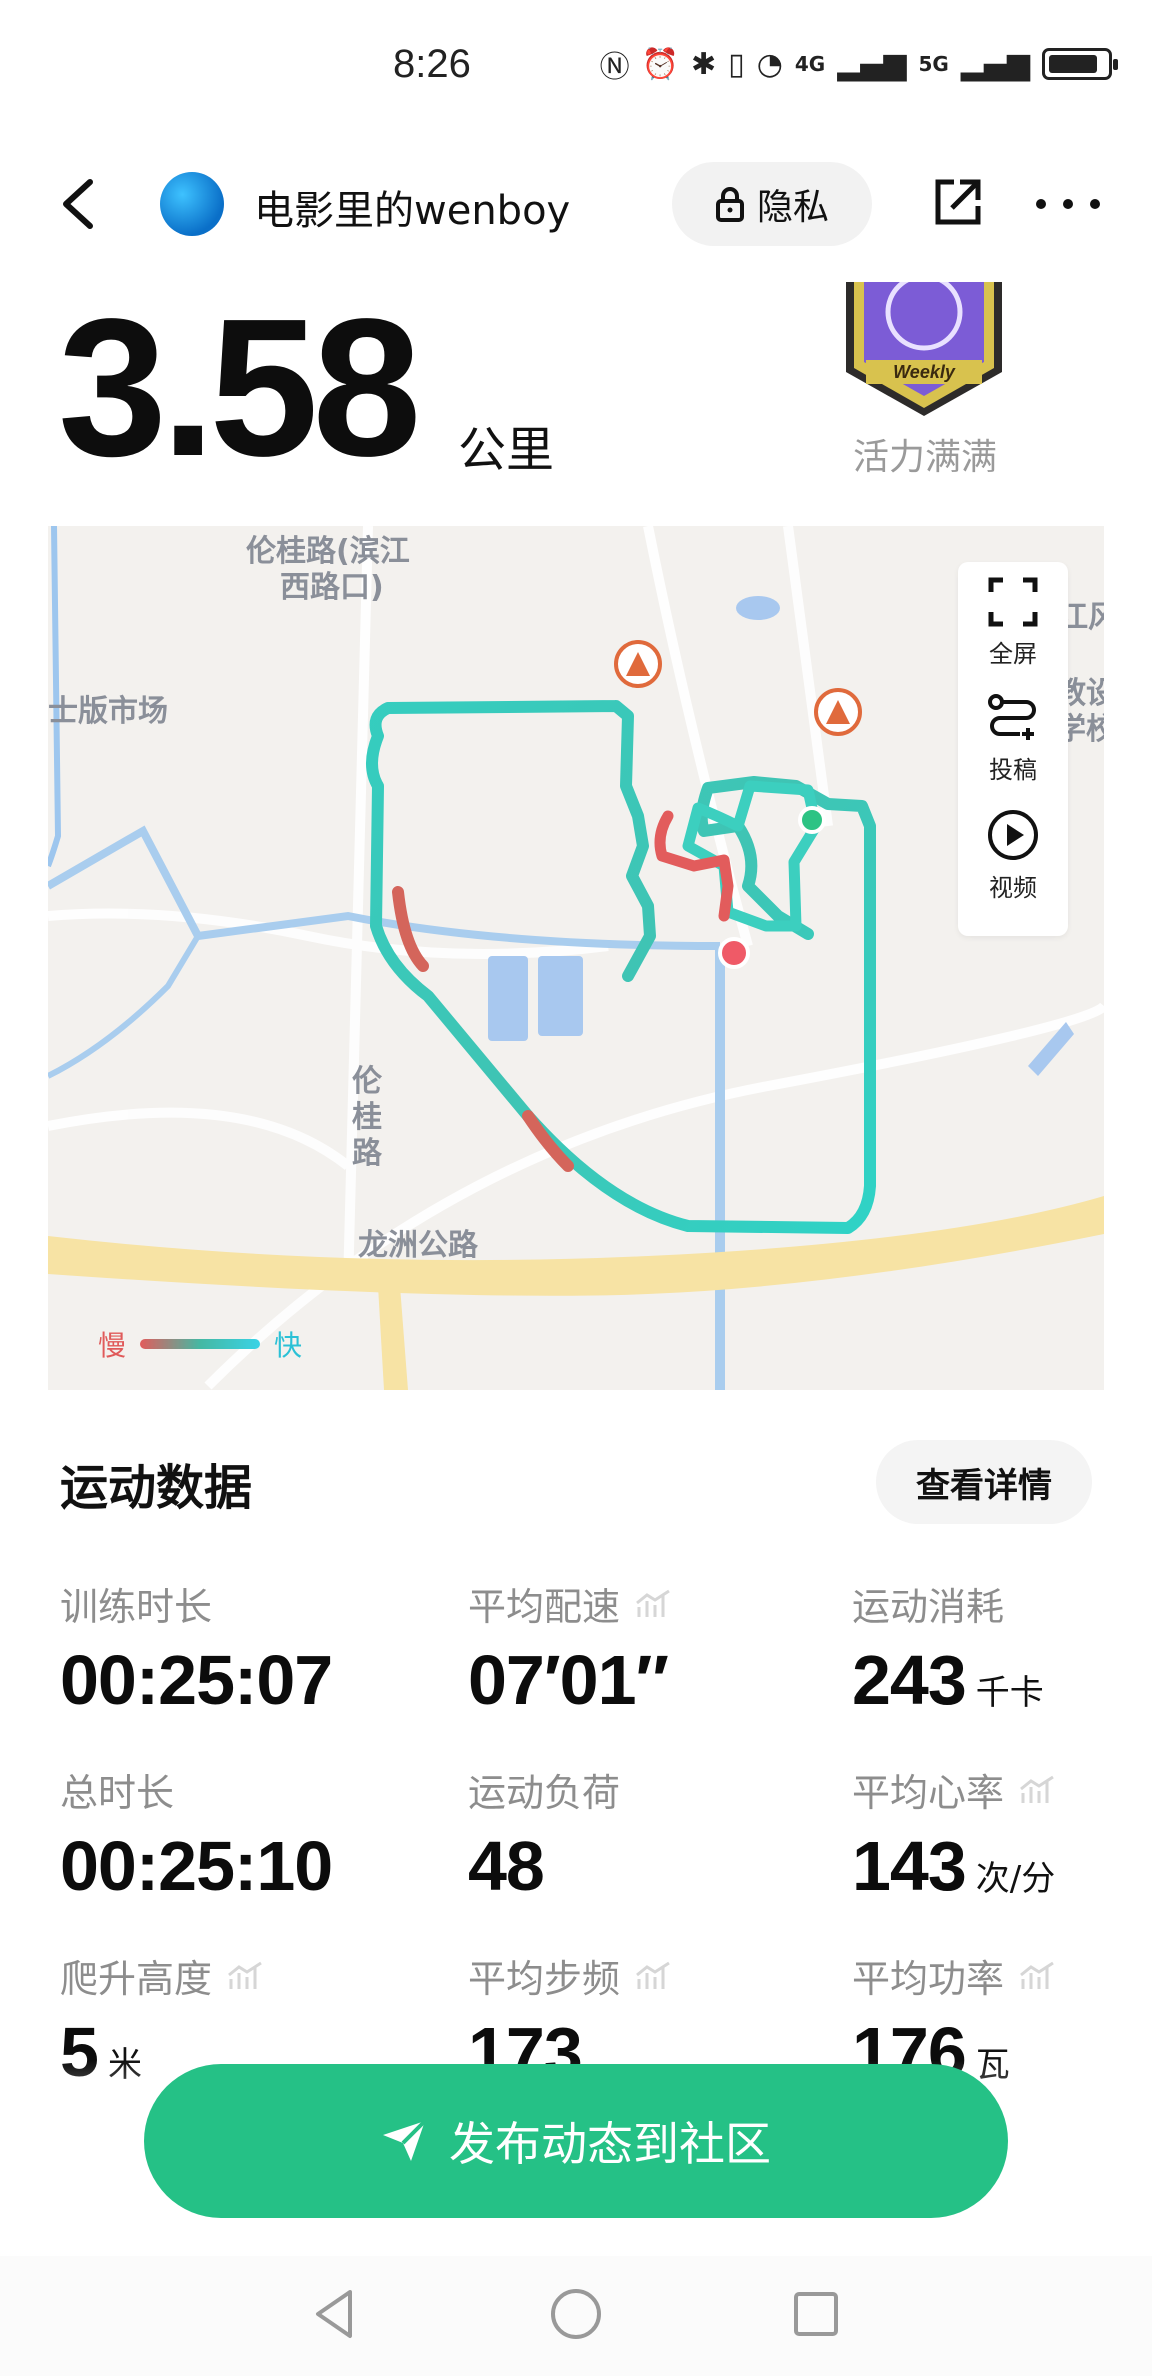  I want to click on video-label: 视频, so click(1013, 888).